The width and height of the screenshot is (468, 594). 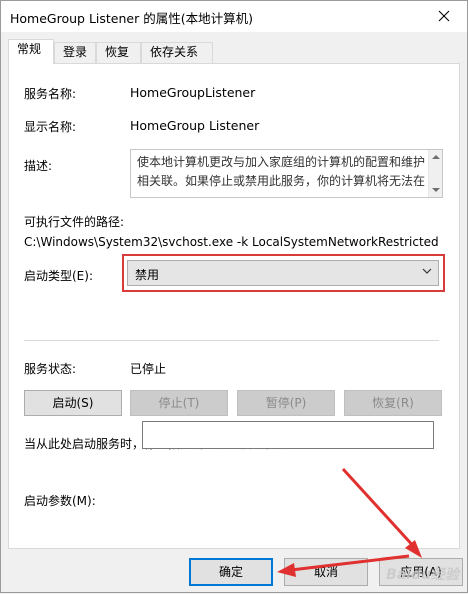 I want to click on tab-strip: 常规 登录 恢复 依存关系, so click(x=233, y=51).